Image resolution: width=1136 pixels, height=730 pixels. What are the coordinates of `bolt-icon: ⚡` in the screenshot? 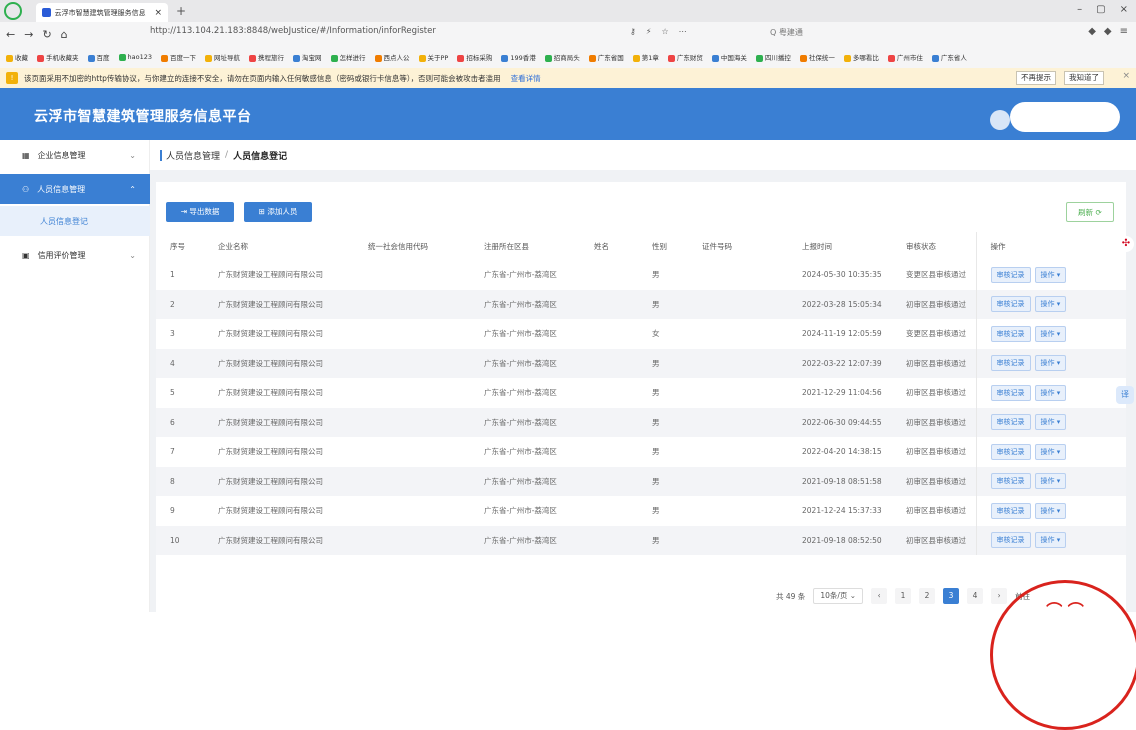 It's located at (649, 31).